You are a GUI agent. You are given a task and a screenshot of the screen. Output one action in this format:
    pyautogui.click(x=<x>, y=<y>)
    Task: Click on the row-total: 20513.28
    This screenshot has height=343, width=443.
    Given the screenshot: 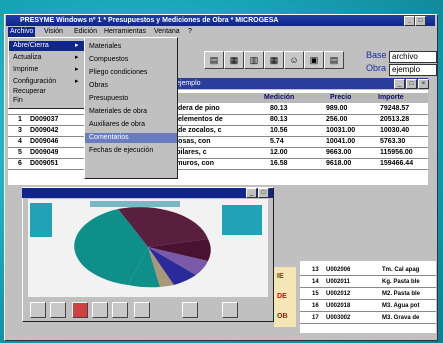 What is the action you would take?
    pyautogui.click(x=395, y=119)
    